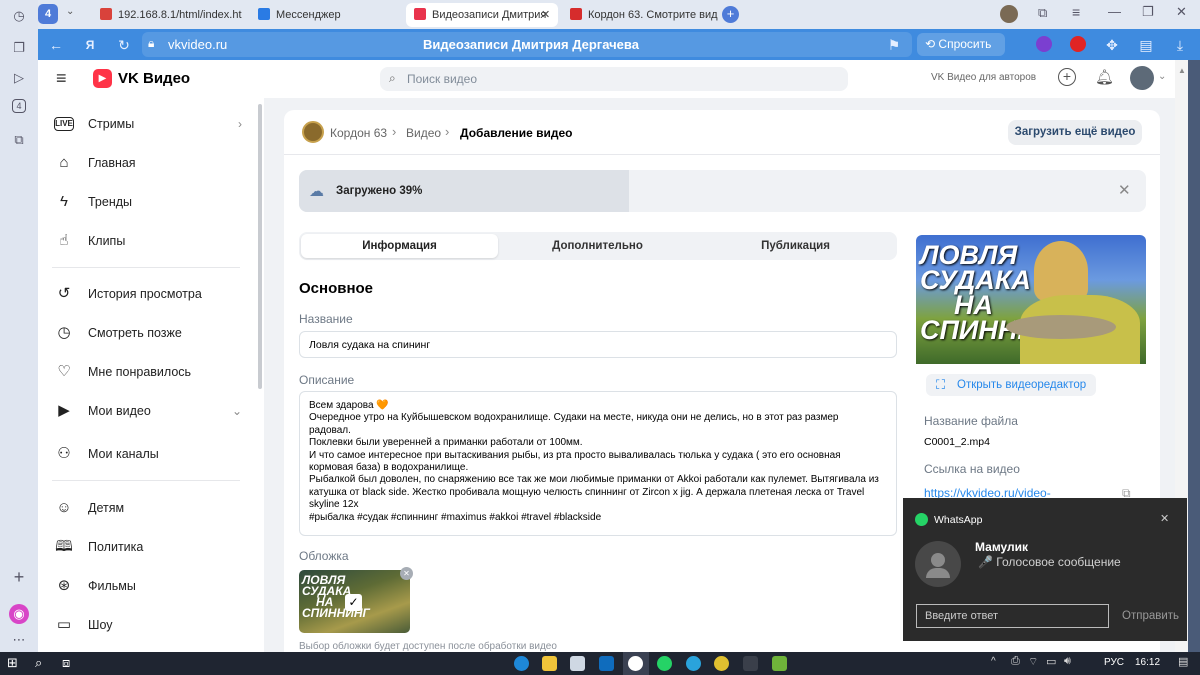 This screenshot has height=675, width=1200. What do you see at coordinates (606, 663) in the screenshot?
I see `outlook-icon` at bounding box center [606, 663].